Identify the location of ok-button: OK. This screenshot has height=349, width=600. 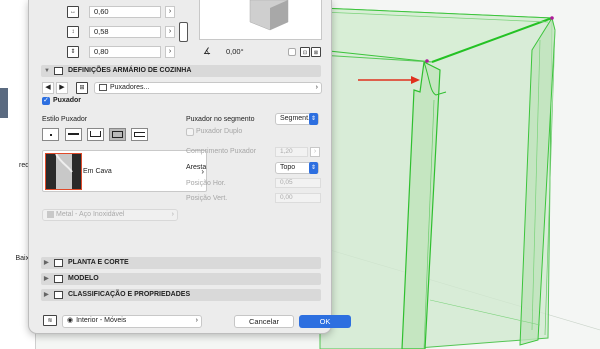
(325, 321).